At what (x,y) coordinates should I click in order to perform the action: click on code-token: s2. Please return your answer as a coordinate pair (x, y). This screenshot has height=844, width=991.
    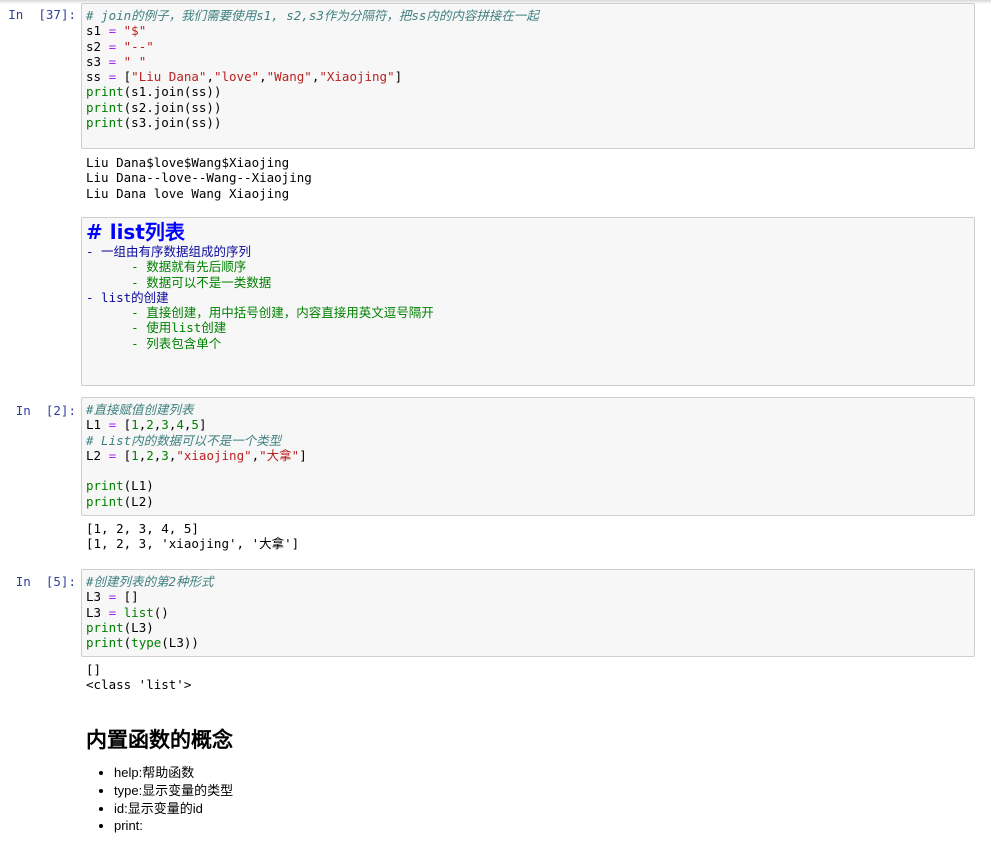
    Looking at the image, I should click on (97, 46).